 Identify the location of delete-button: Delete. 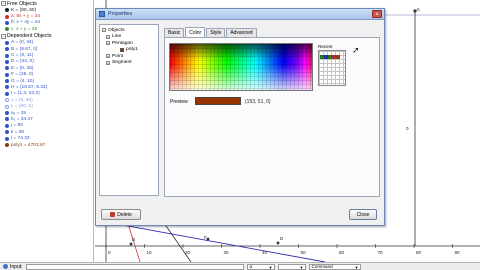
(121, 214).